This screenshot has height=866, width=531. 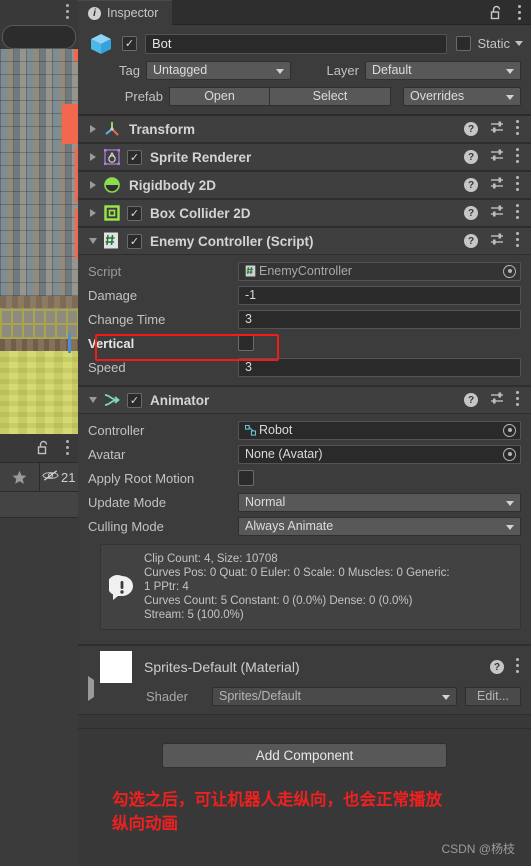 I want to click on component-header-box-collider-2d: ✓ Box Collider 2D ?, so click(x=304, y=213).